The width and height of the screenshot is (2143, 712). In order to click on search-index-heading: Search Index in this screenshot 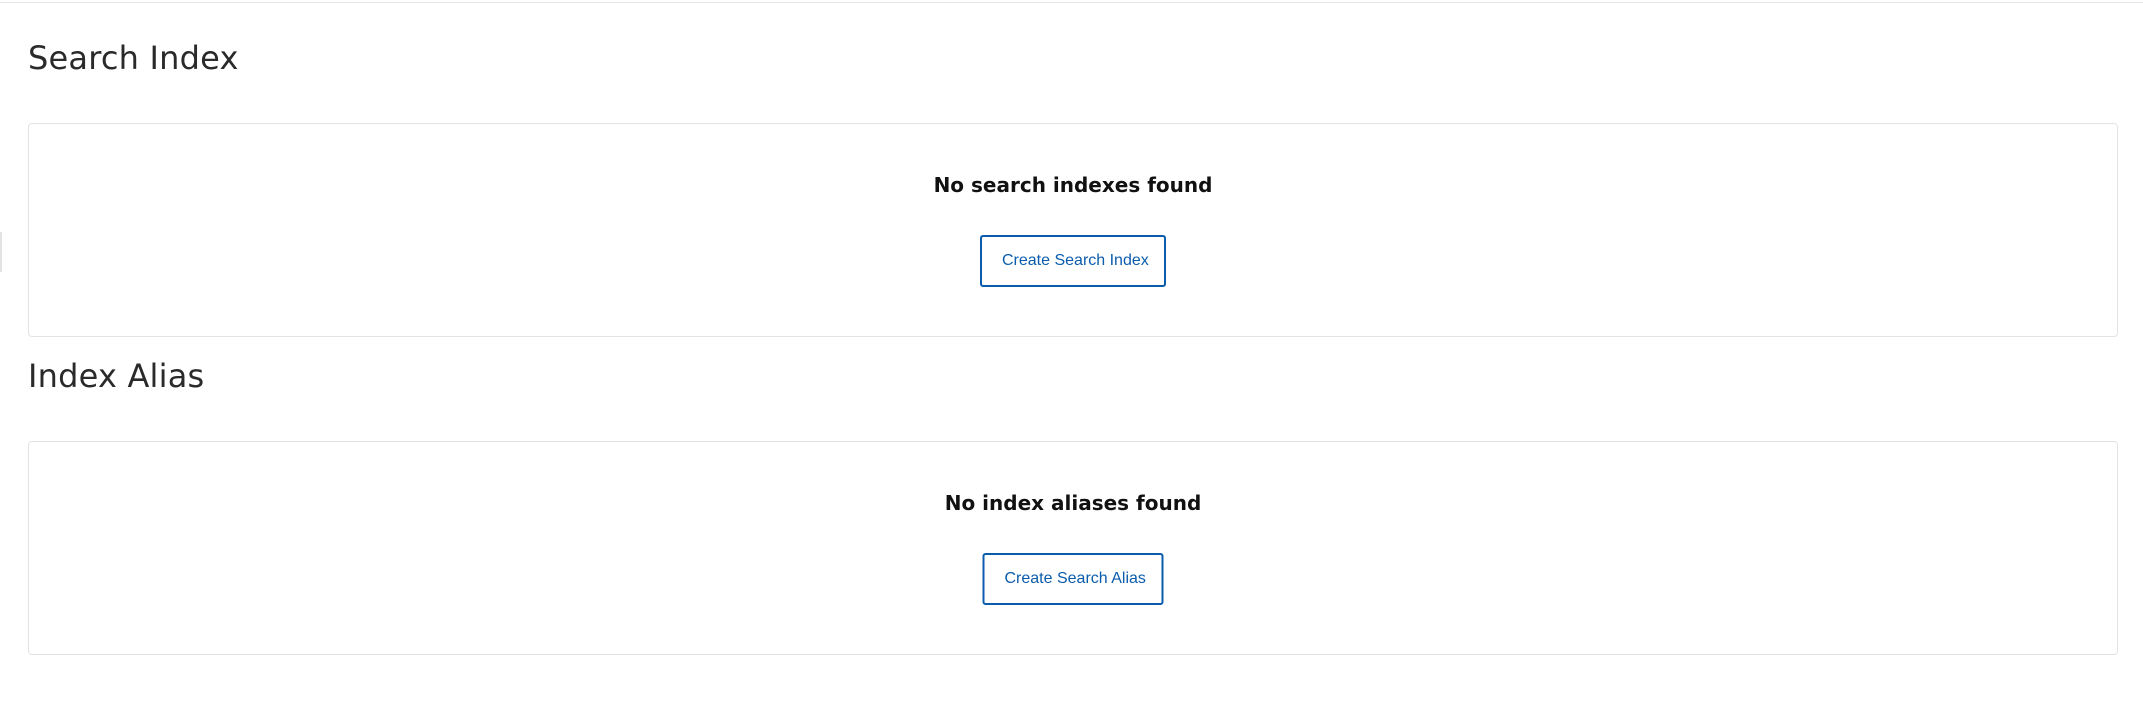, I will do `click(133, 58)`.